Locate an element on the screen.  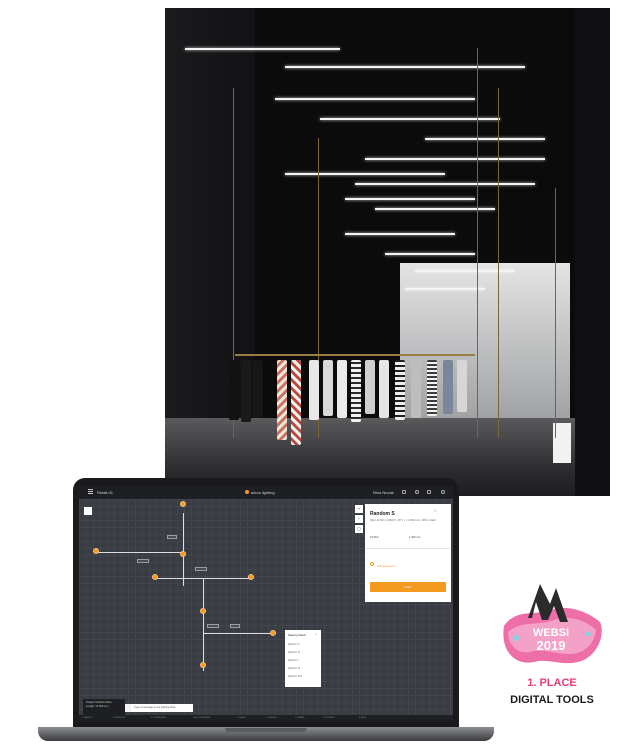
dropdown-option: Random L is located at coordinates (293, 660).